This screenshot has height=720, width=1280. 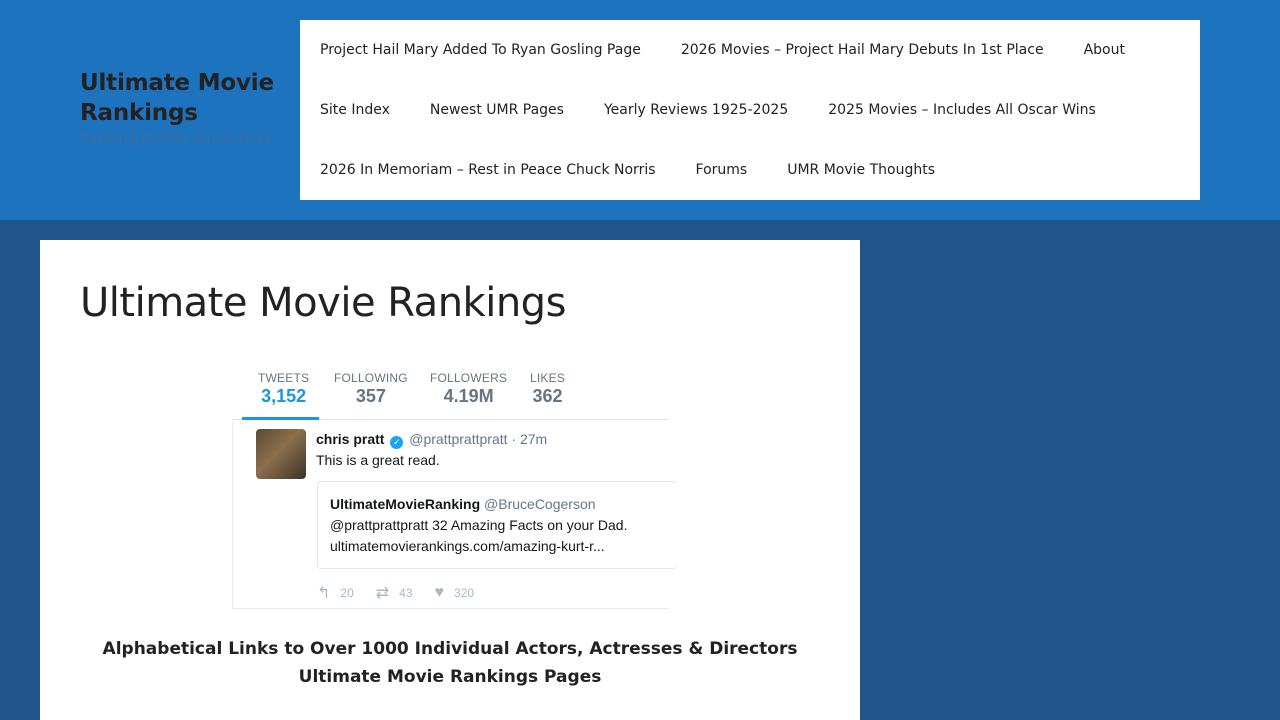 I want to click on stat-following-label: FOLLOWING, so click(x=371, y=378).